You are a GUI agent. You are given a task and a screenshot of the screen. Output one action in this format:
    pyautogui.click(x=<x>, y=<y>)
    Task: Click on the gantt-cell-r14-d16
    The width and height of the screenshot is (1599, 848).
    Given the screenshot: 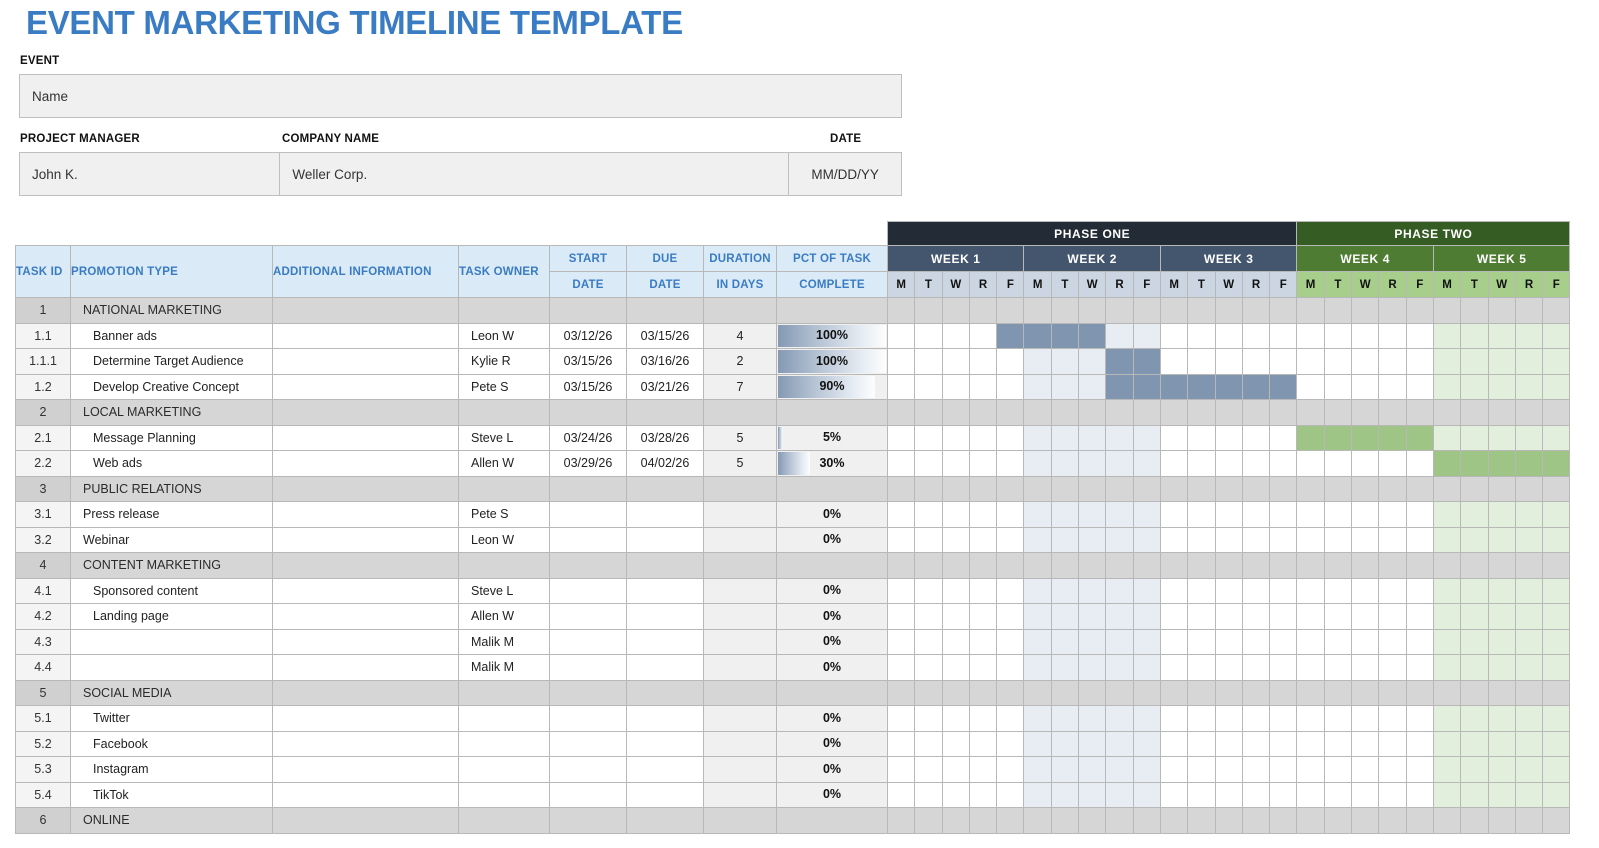 What is the action you would take?
    pyautogui.click(x=1310, y=667)
    